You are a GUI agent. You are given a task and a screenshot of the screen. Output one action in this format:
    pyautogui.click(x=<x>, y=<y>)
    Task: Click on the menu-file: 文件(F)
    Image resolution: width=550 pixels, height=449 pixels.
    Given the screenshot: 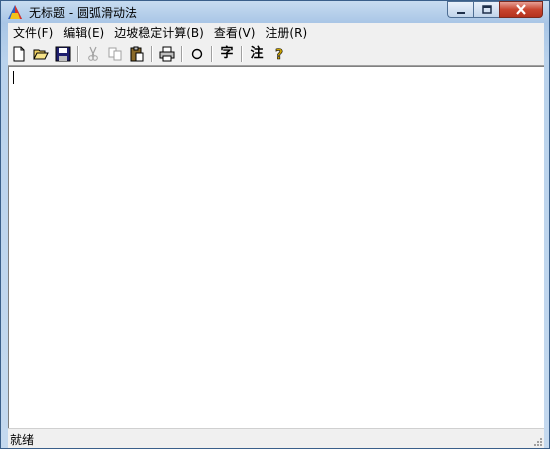 What is the action you would take?
    pyautogui.click(x=33, y=33)
    